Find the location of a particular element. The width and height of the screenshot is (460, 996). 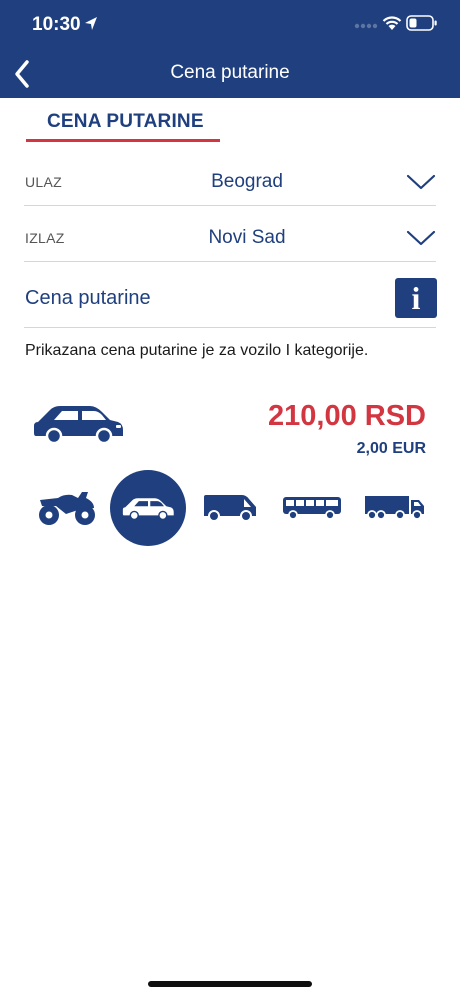

tab-cena-putarine: CENA PUTARINE is located at coordinates (123, 121).